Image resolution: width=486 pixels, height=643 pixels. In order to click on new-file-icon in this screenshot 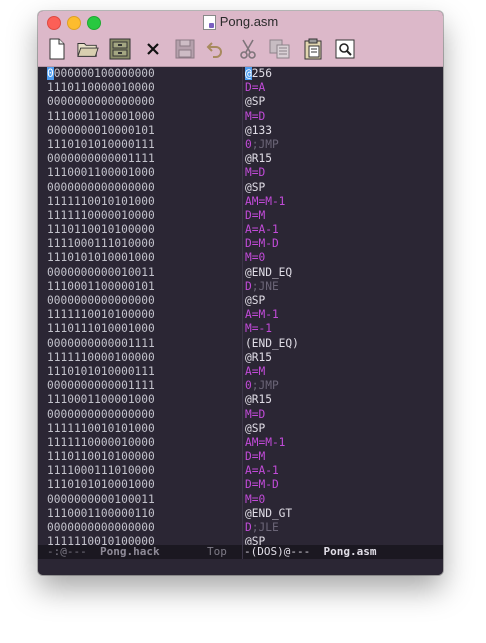, I will do `click(57, 49)`.